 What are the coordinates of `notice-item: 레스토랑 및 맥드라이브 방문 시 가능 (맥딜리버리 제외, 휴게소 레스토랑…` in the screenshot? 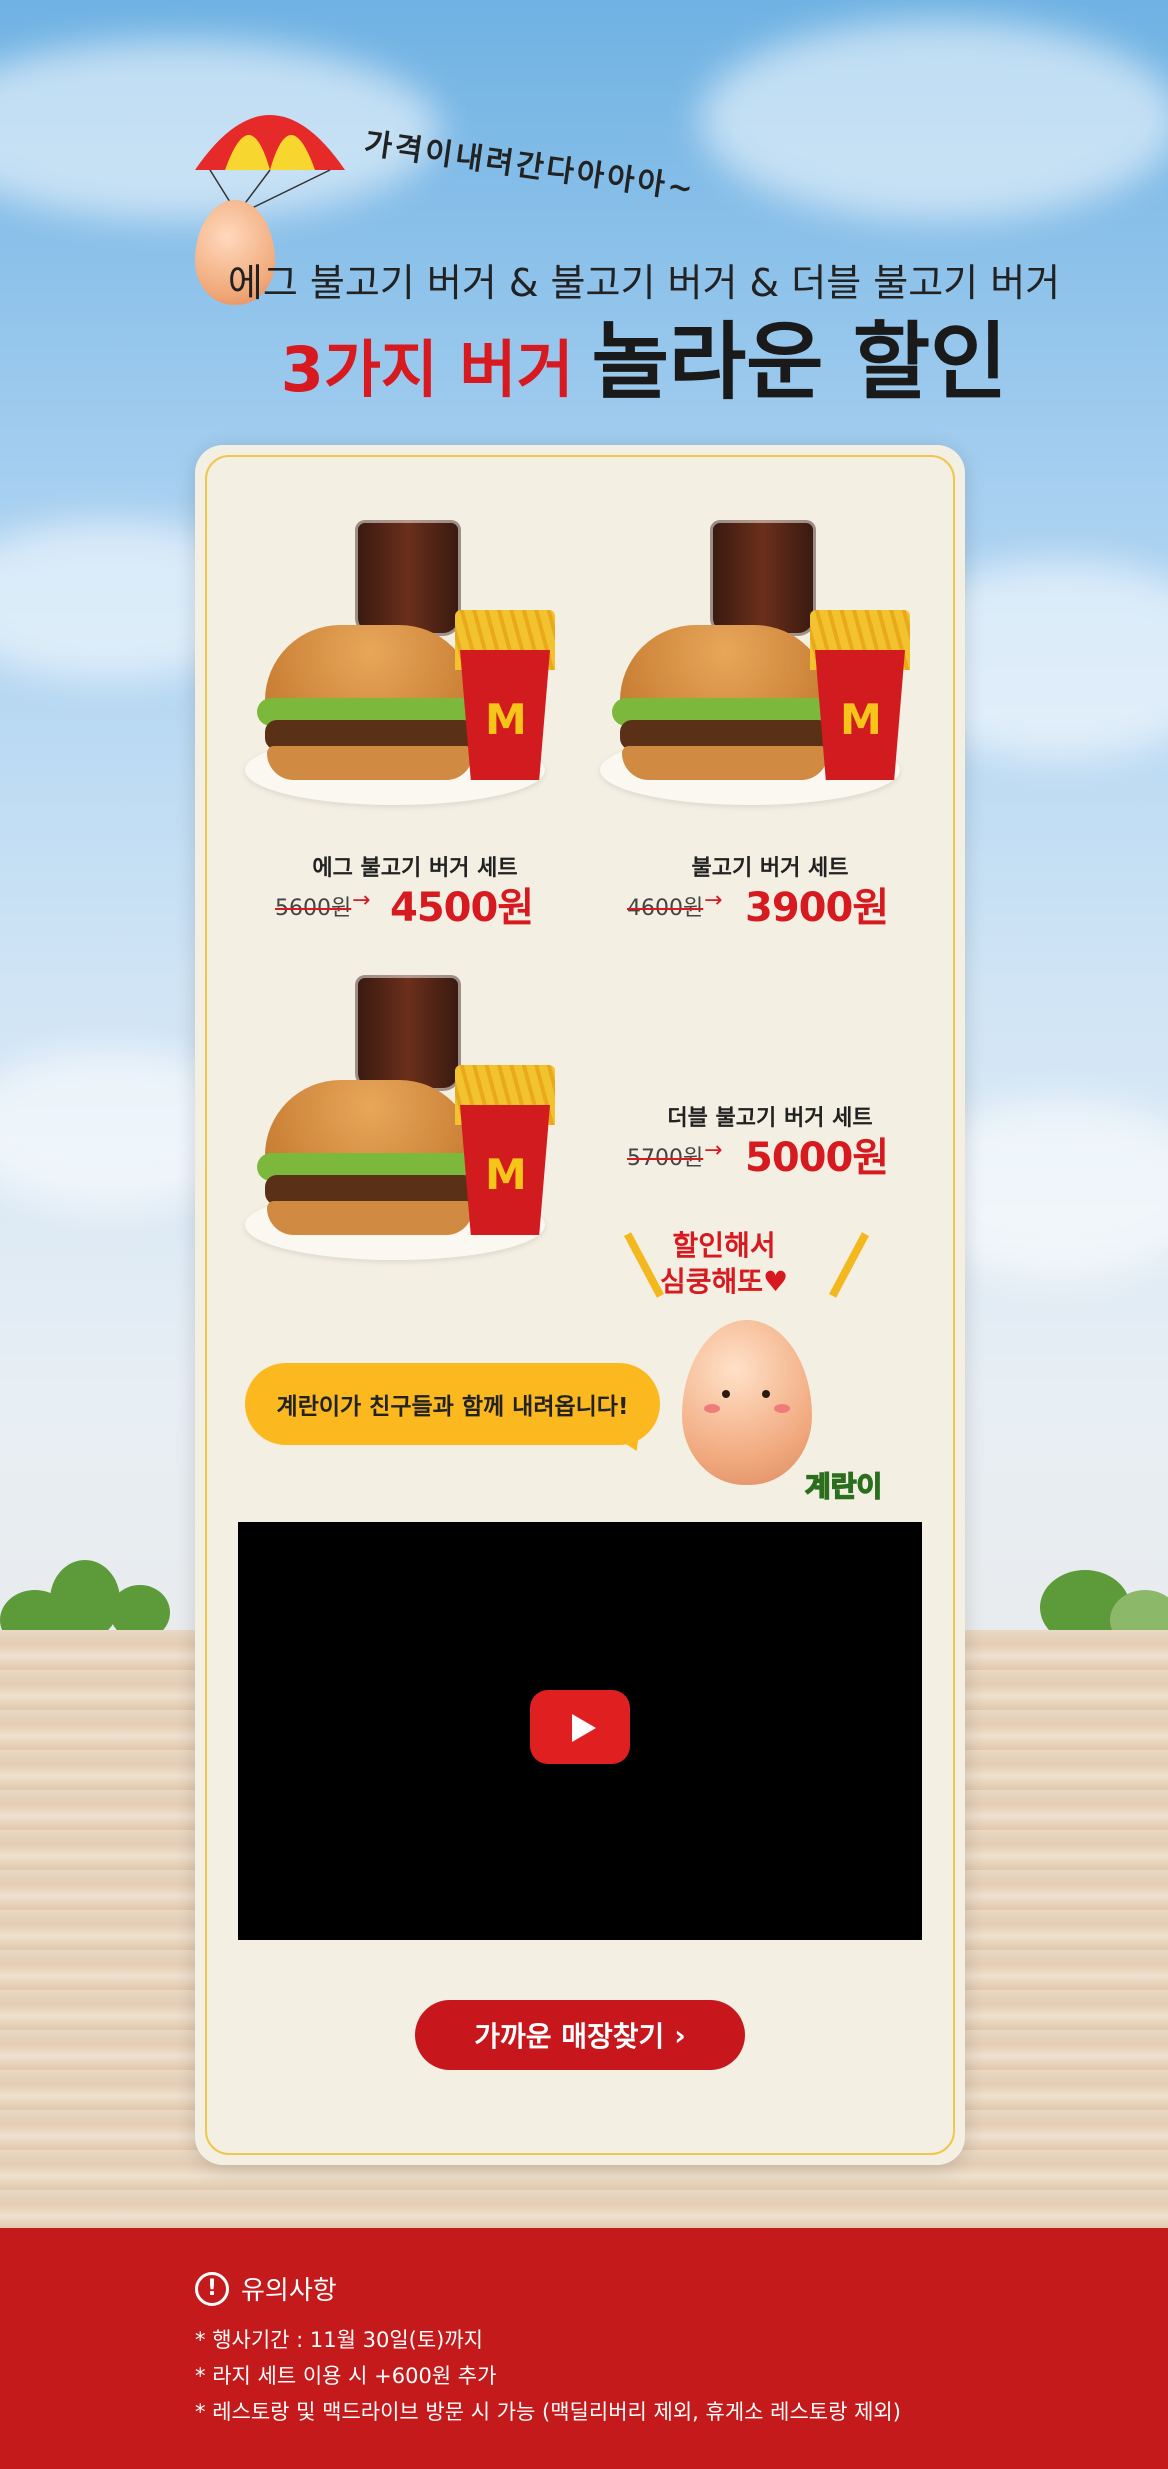 It's located at (548, 2412).